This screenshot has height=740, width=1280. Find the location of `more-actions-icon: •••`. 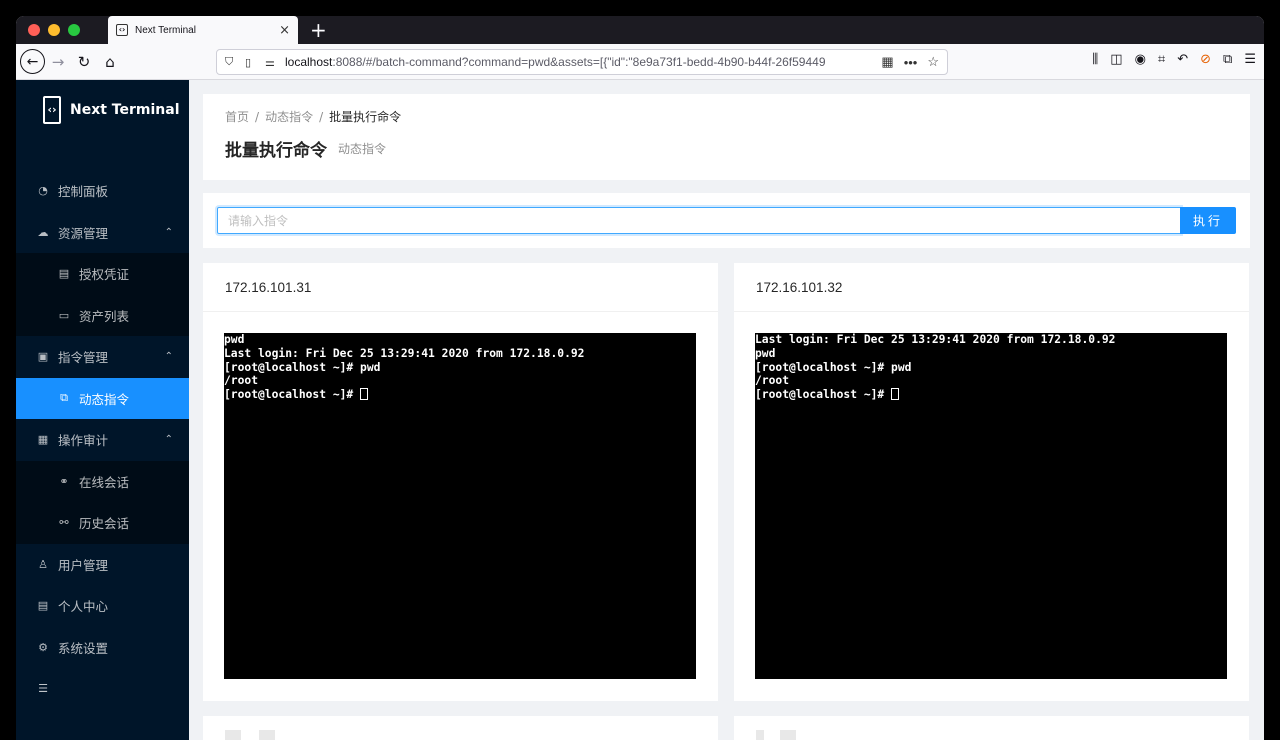

more-actions-icon: ••• is located at coordinates (911, 62).